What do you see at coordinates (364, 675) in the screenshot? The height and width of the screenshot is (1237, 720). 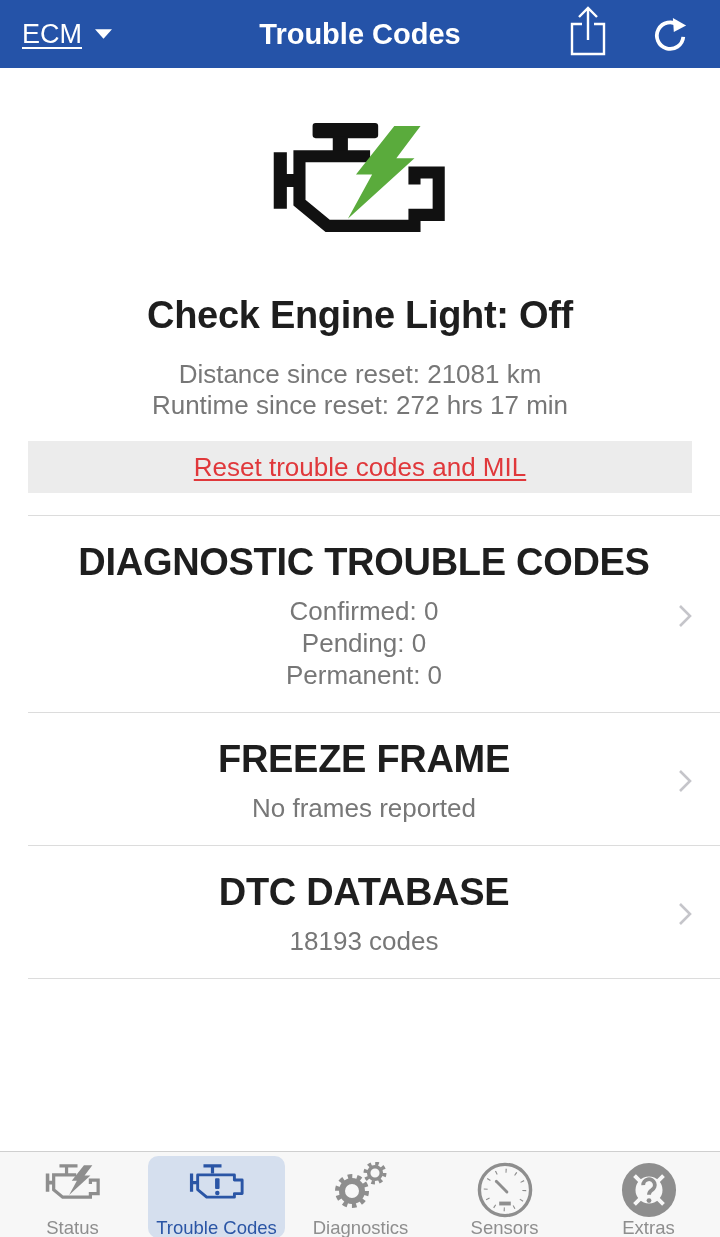 I see `section-detail: Permanent: 0` at bounding box center [364, 675].